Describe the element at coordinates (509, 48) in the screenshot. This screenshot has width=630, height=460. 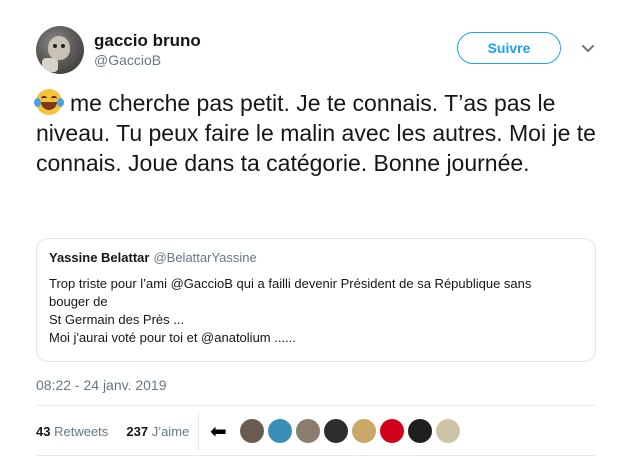
I see `follow-button: Suivre` at that location.